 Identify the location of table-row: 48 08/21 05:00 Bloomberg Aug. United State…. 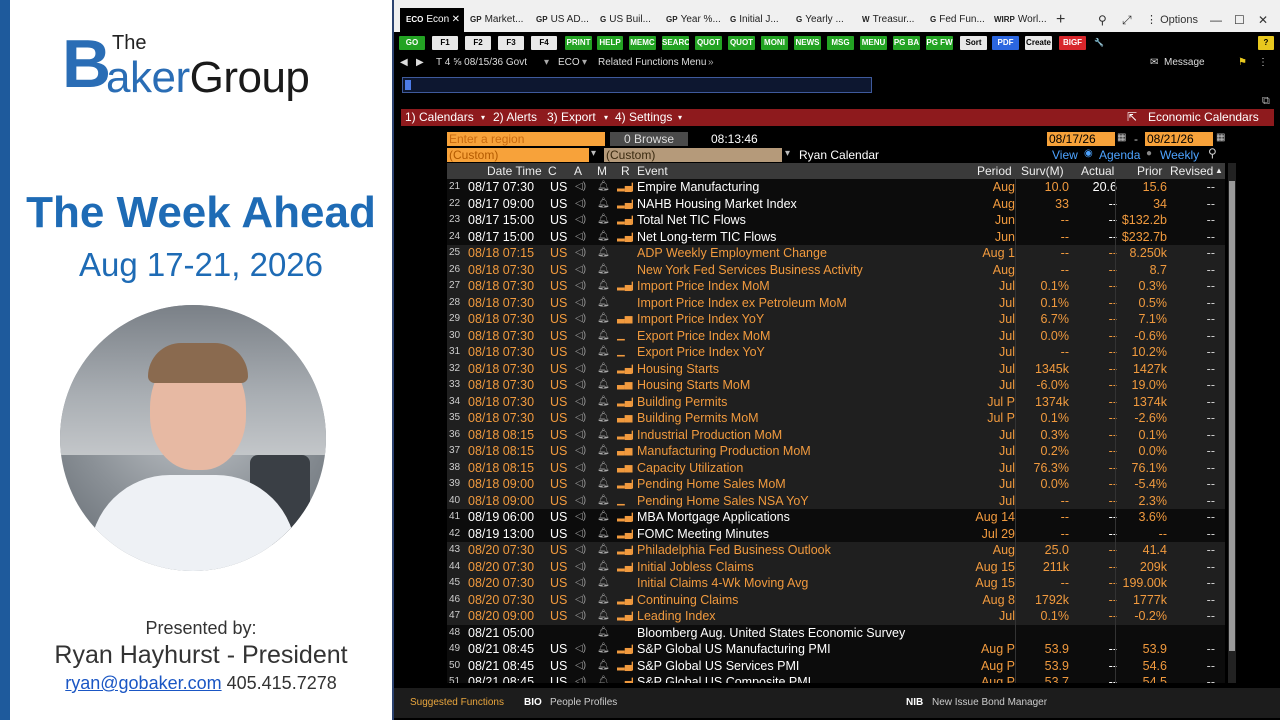
(836, 632).